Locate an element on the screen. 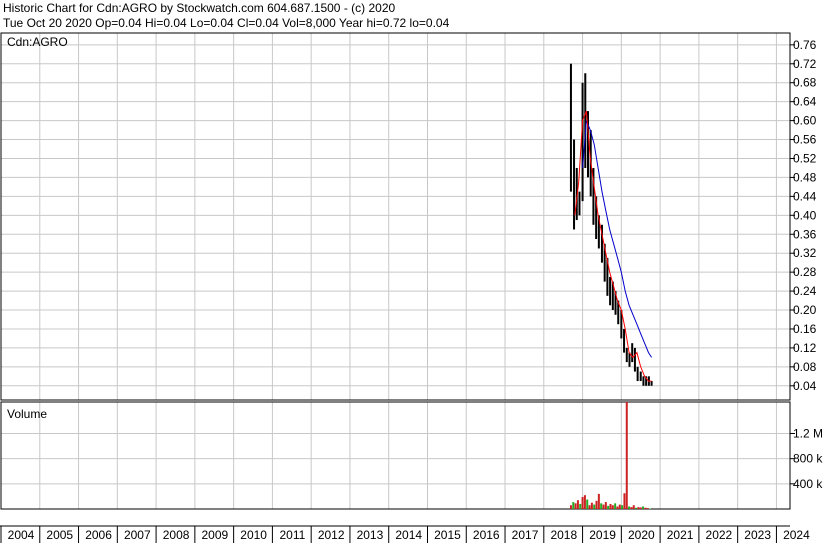  x-tick-label: 2014 is located at coordinates (408, 535).